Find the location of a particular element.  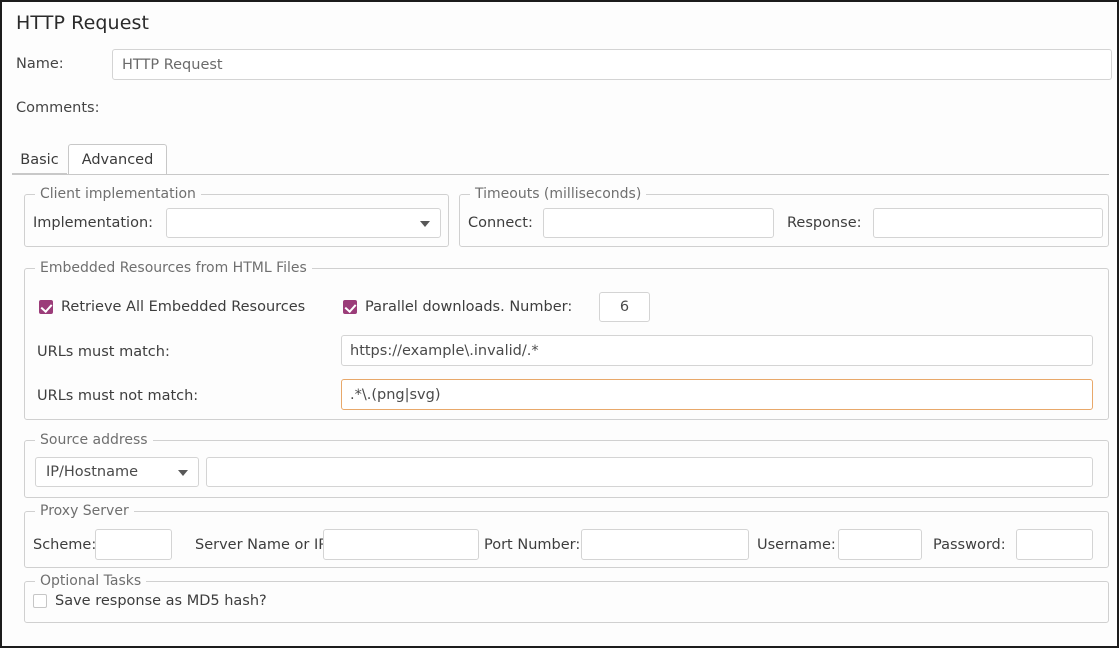

response-timeout-input is located at coordinates (988, 223).